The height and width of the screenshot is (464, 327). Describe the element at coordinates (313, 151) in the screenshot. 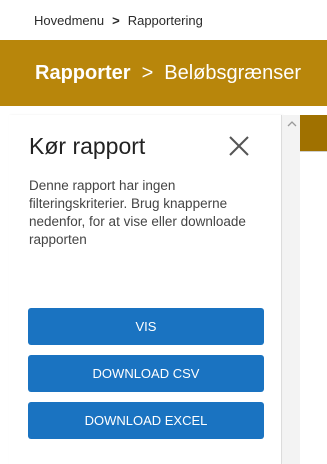

I see `divider` at that location.